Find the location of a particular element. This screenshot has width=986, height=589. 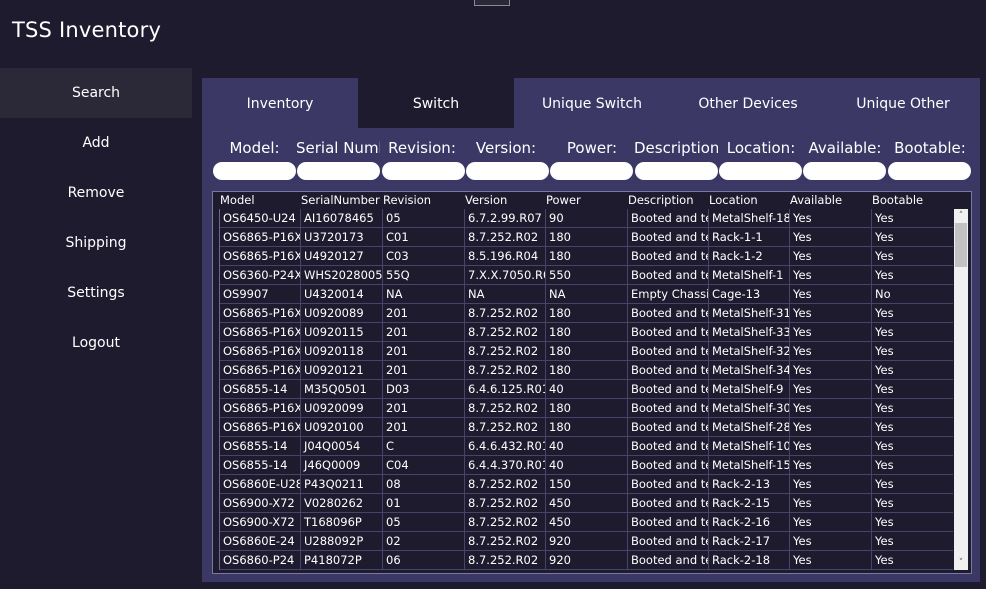

cell-revision: 01 is located at coordinates (423, 503).